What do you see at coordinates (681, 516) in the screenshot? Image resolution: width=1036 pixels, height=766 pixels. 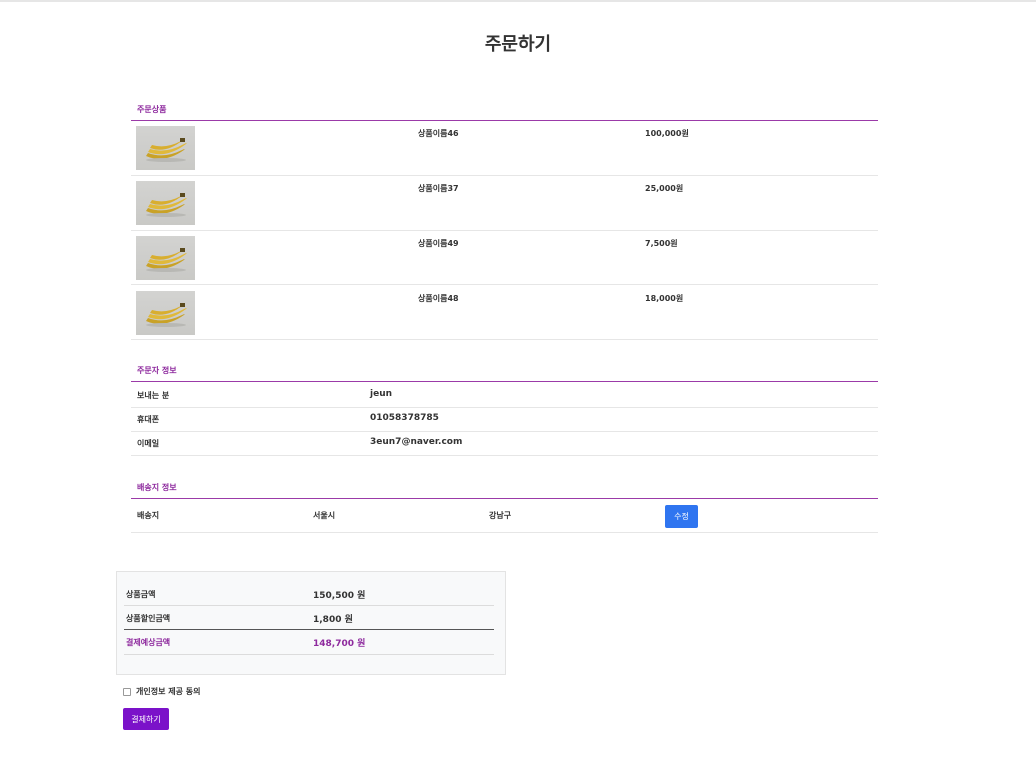 I see `edit-address-button: 수정` at bounding box center [681, 516].